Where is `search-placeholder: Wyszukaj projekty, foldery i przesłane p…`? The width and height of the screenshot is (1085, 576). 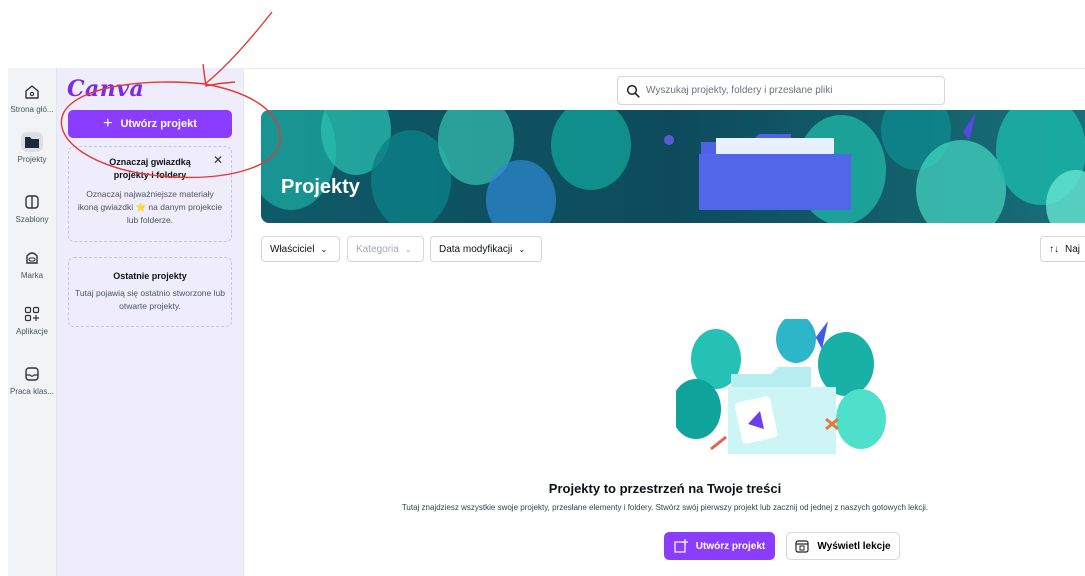
search-placeholder: Wyszukaj projekty, foldery i przesłane p… is located at coordinates (739, 90).